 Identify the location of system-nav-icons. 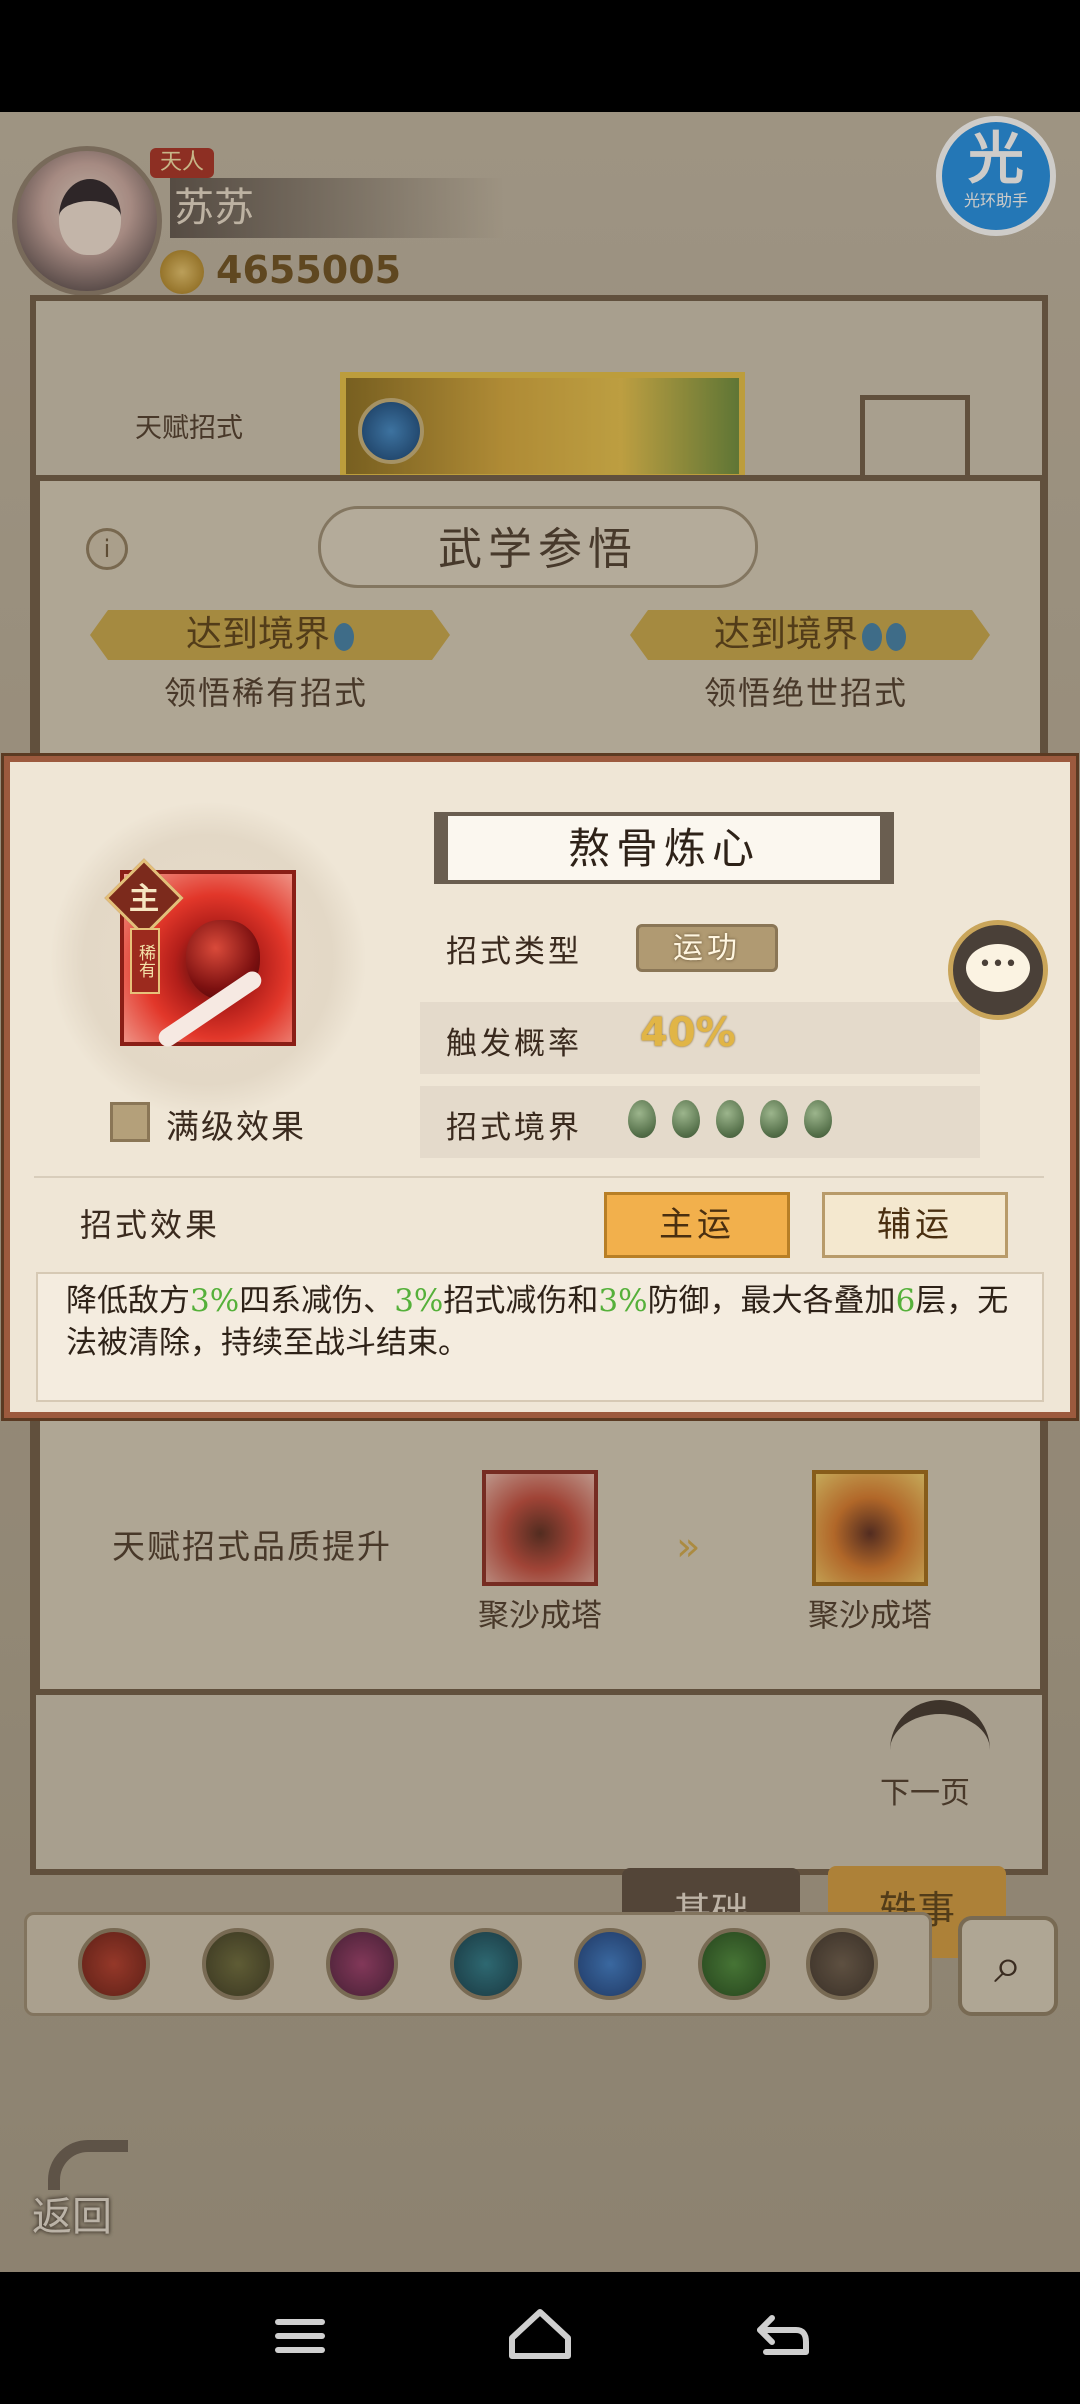
(542, 2334).